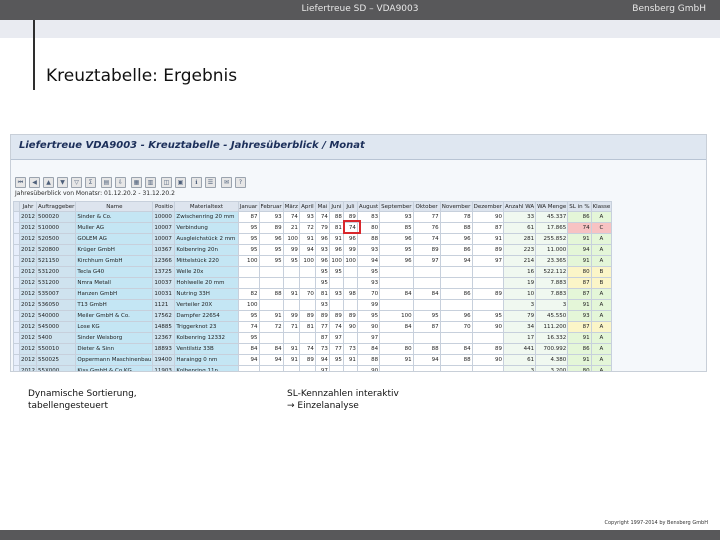  What do you see at coordinates (76, 182) in the screenshot?
I see `filter-icon: ▽` at bounding box center [76, 182].